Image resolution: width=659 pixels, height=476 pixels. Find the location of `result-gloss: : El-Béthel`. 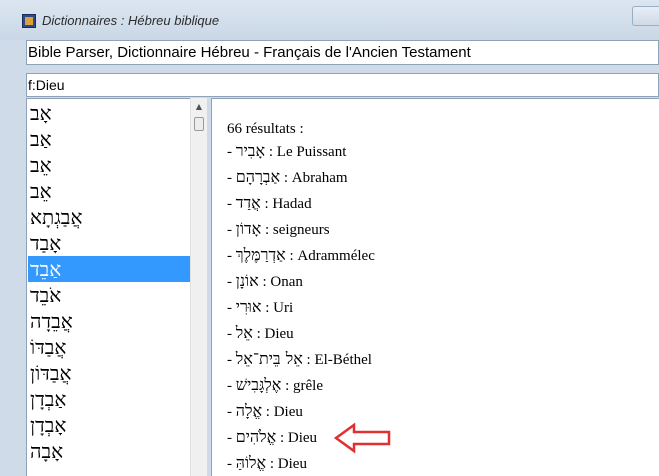

result-gloss: : El-Béthel is located at coordinates (337, 360).